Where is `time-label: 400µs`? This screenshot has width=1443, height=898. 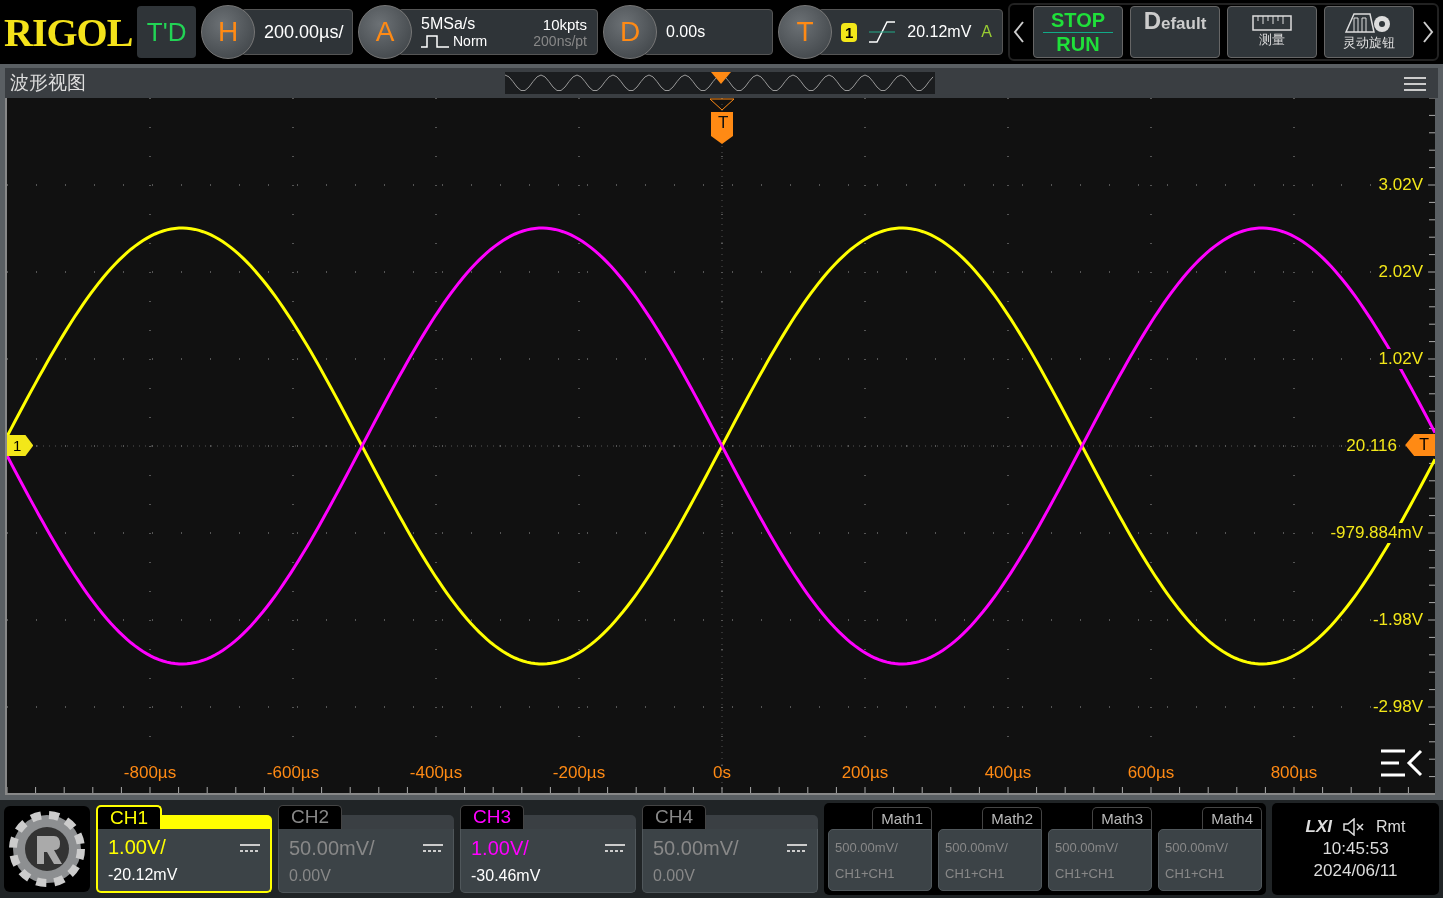
time-label: 400µs is located at coordinates (1008, 773).